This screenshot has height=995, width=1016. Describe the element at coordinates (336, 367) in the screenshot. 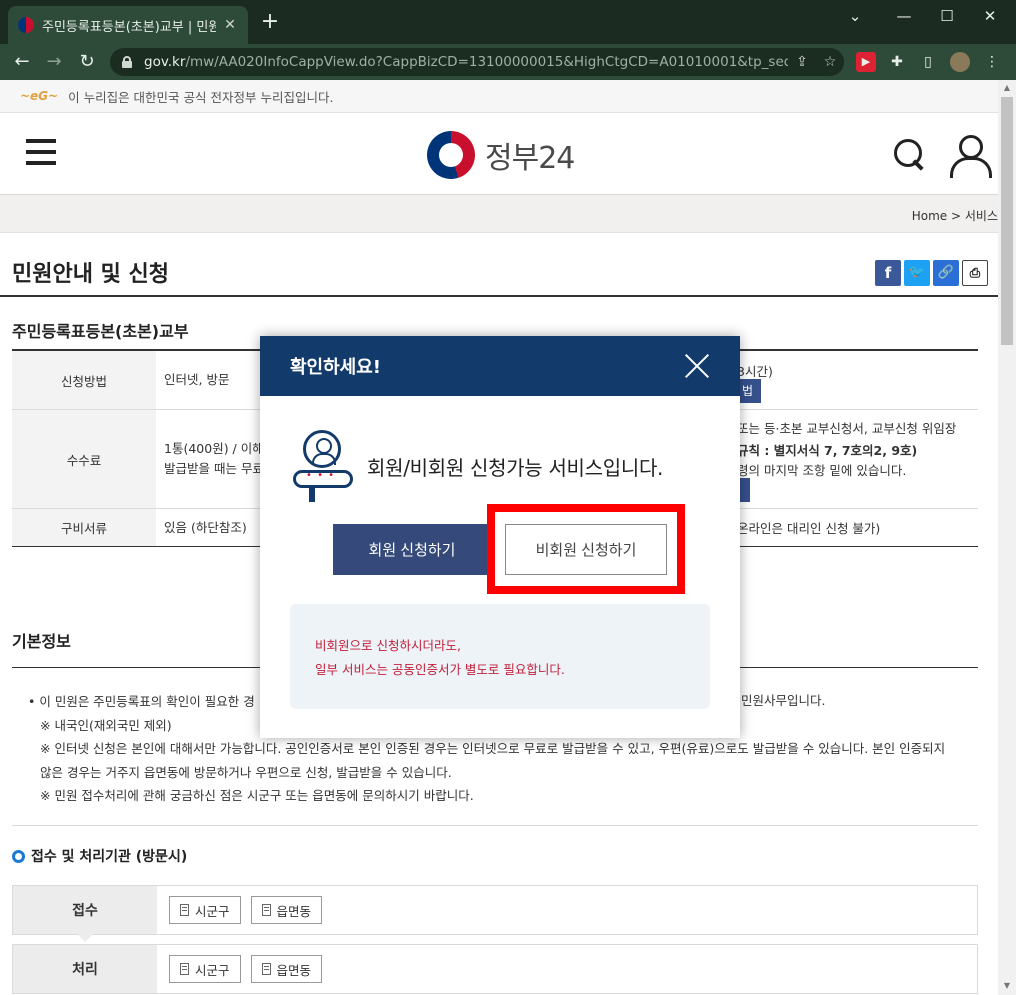

I see `modal-title: 확인하세요!` at that location.